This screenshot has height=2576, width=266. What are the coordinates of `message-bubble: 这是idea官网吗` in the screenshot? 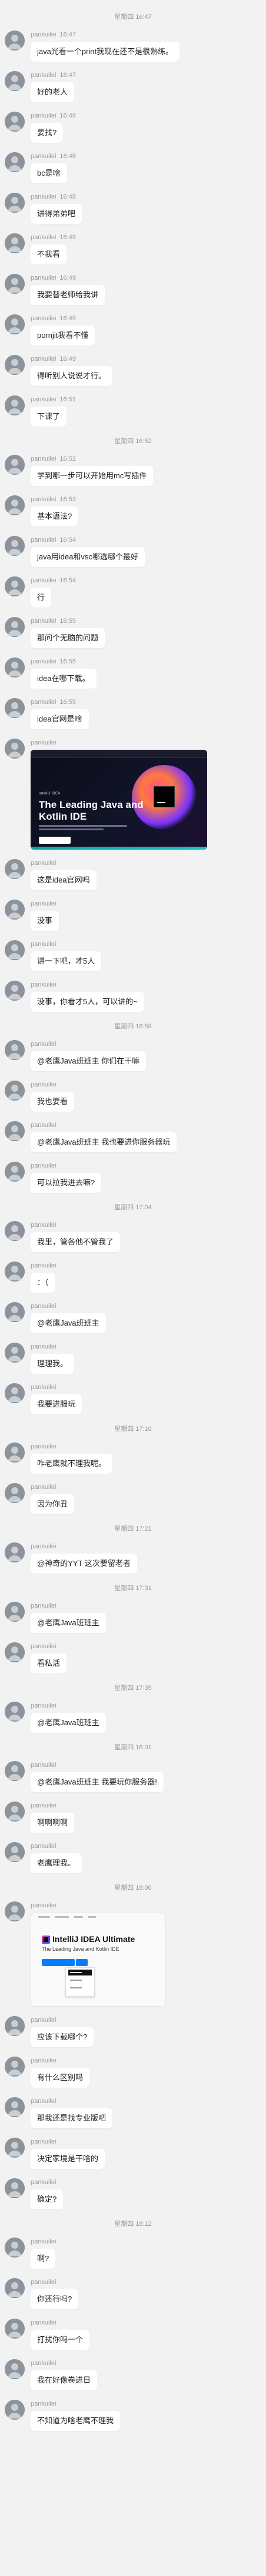 It's located at (64, 880).